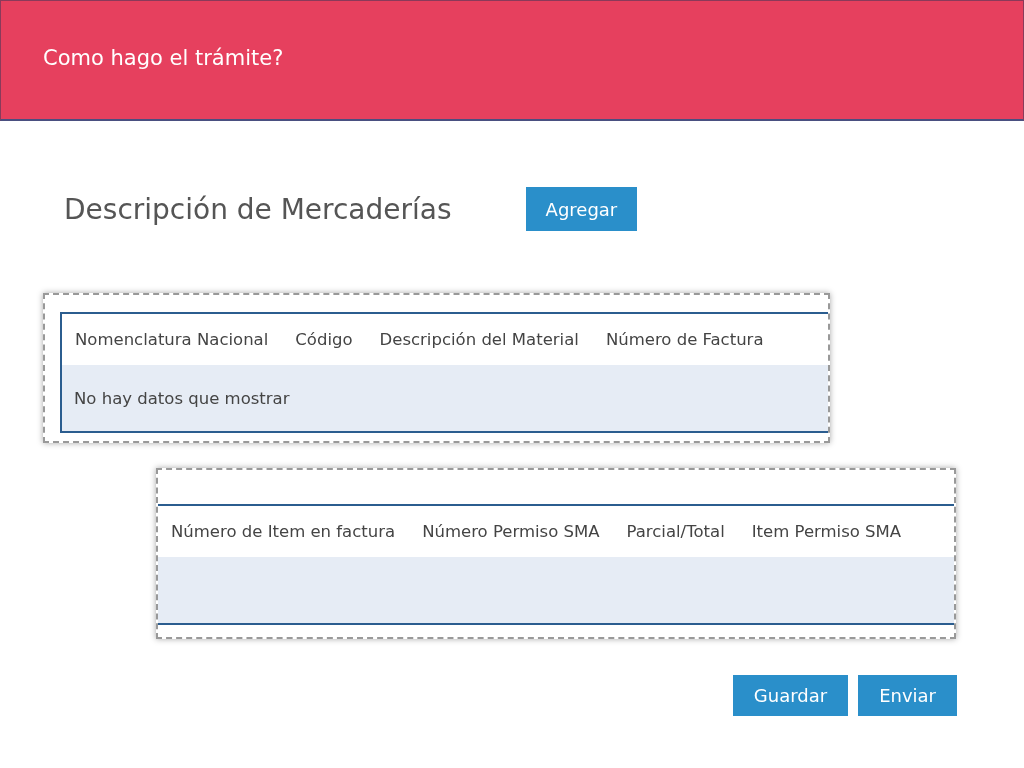 This screenshot has height=768, width=1024. What do you see at coordinates (324, 339) in the screenshot?
I see `column-header: Código` at bounding box center [324, 339].